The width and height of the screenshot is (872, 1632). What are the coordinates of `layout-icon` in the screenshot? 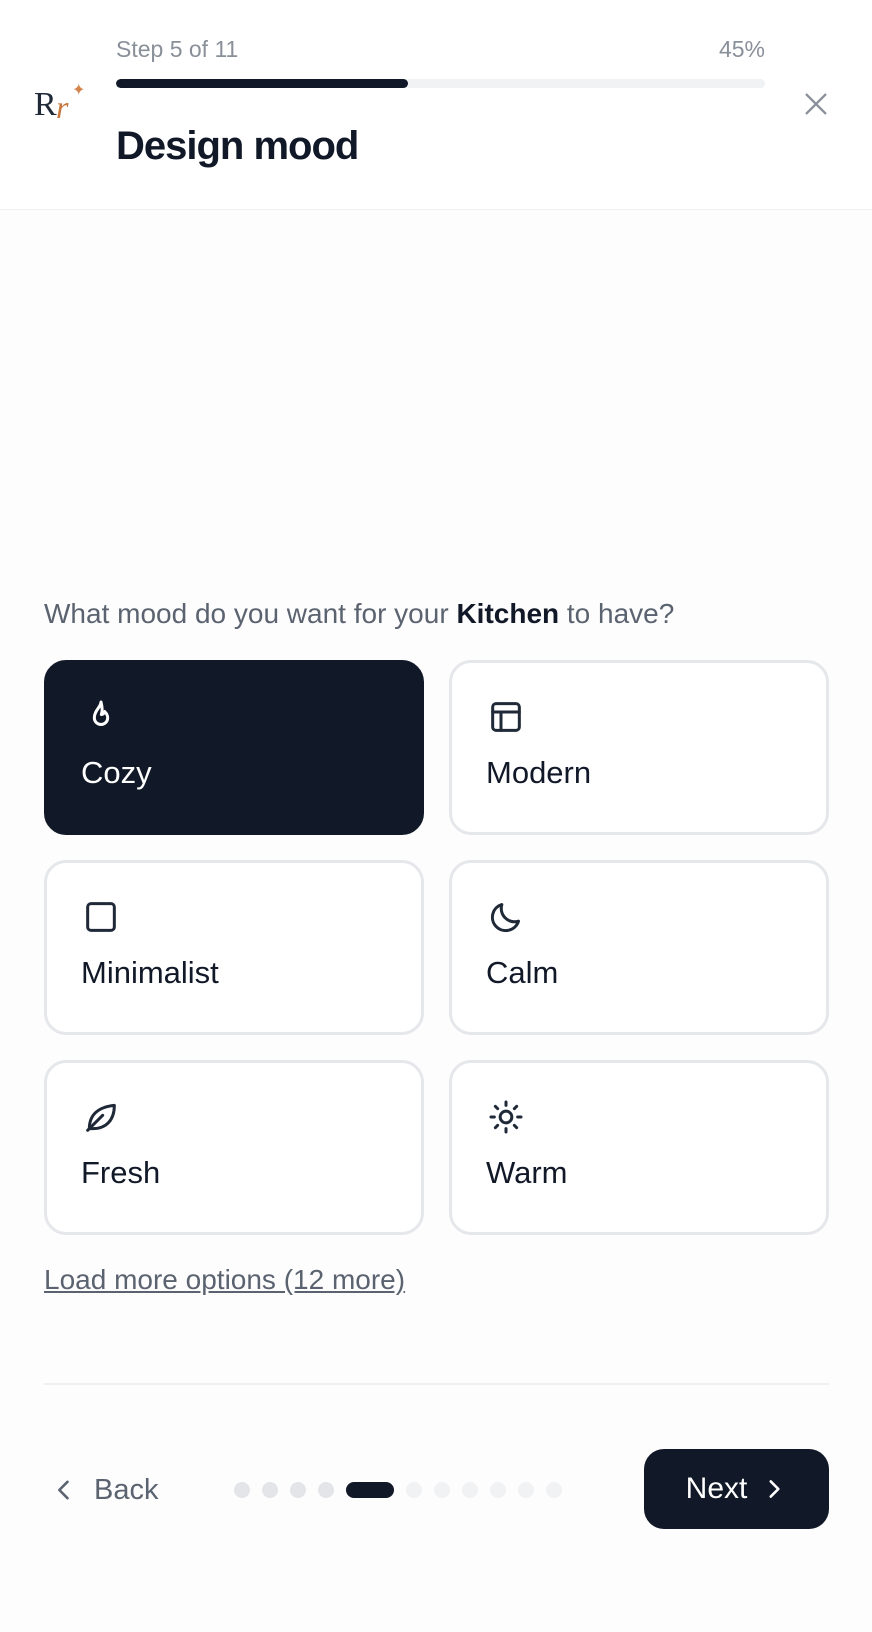 It's located at (506, 717).